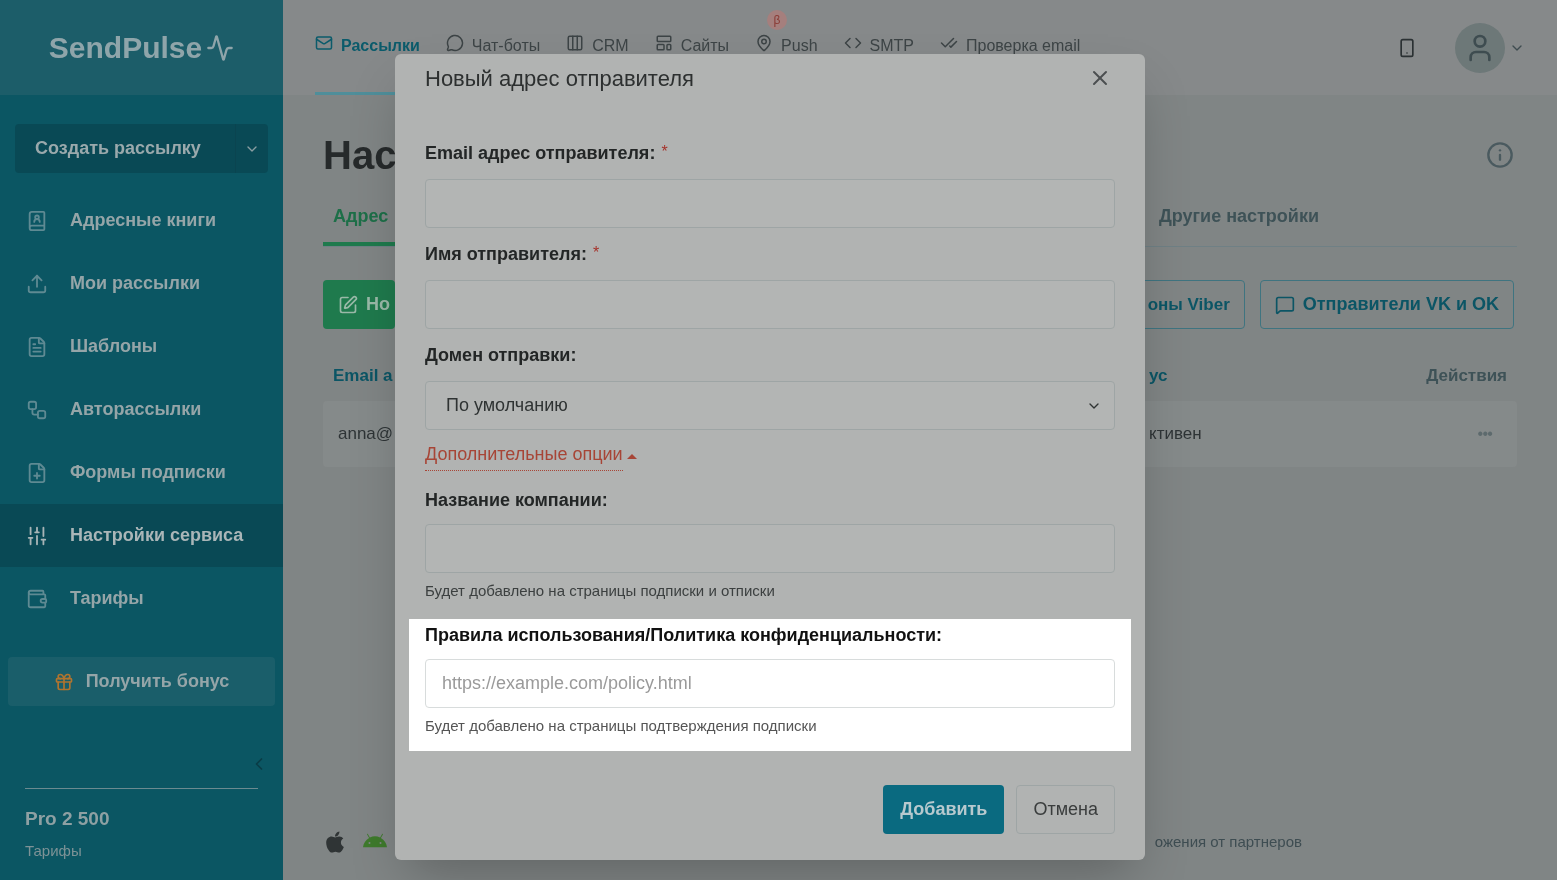 Image resolution: width=1557 pixels, height=880 pixels. Describe the element at coordinates (559, 78) in the screenshot. I see `modal-title: Новый адрес отправителя` at that location.